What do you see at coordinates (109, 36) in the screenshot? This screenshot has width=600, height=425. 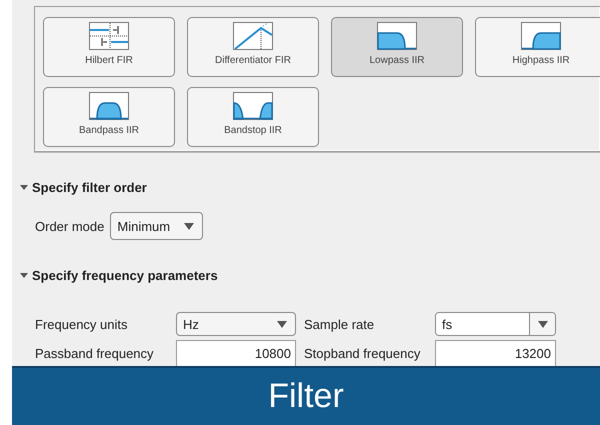 I see `hilbert-response-icon` at bounding box center [109, 36].